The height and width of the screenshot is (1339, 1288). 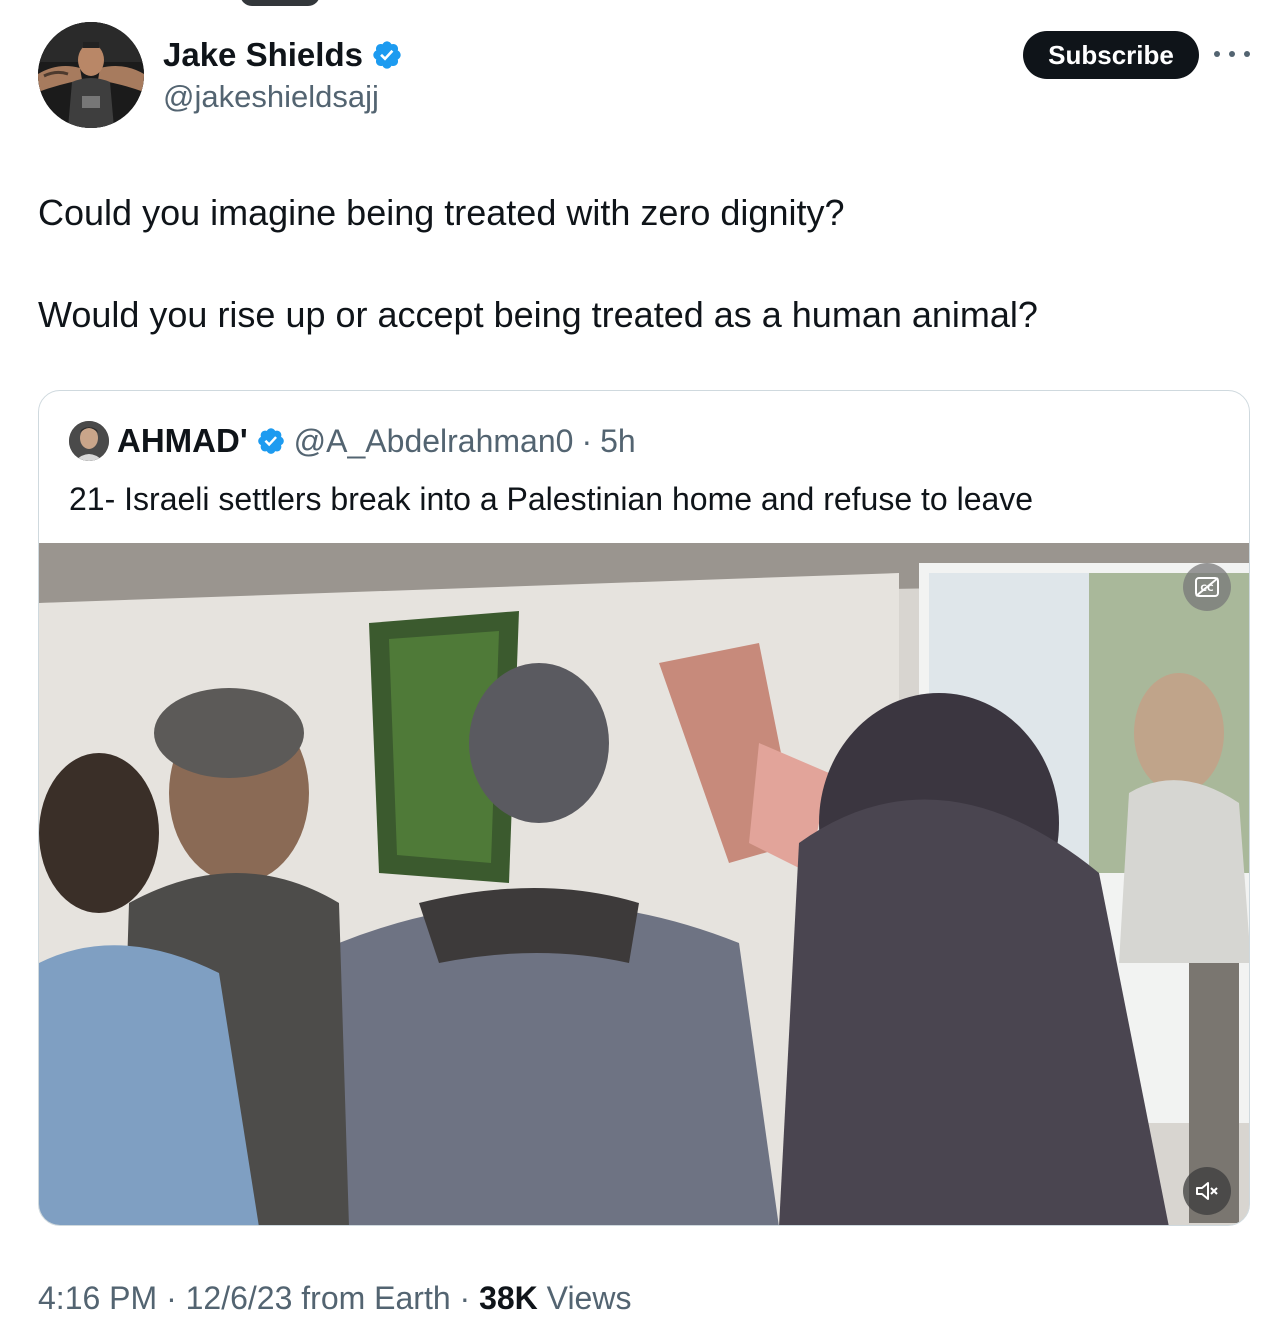 What do you see at coordinates (618, 441) in the screenshot?
I see `quoted-tweet-time: 5h` at bounding box center [618, 441].